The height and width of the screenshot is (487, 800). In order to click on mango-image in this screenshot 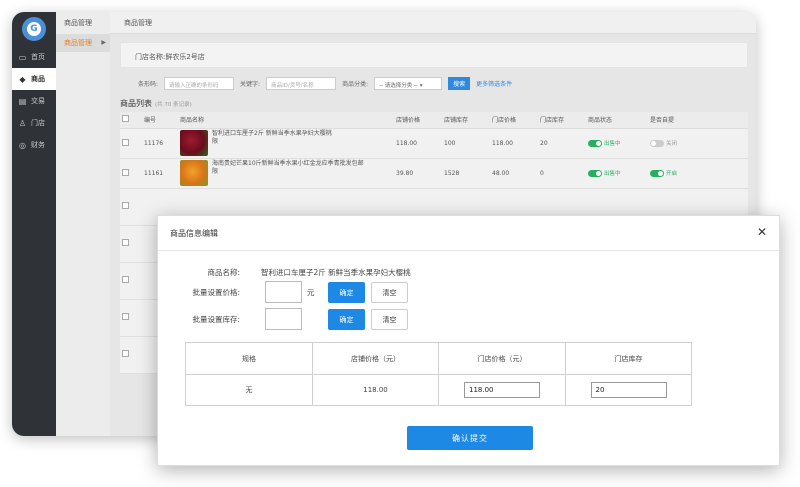, I will do `click(194, 173)`.